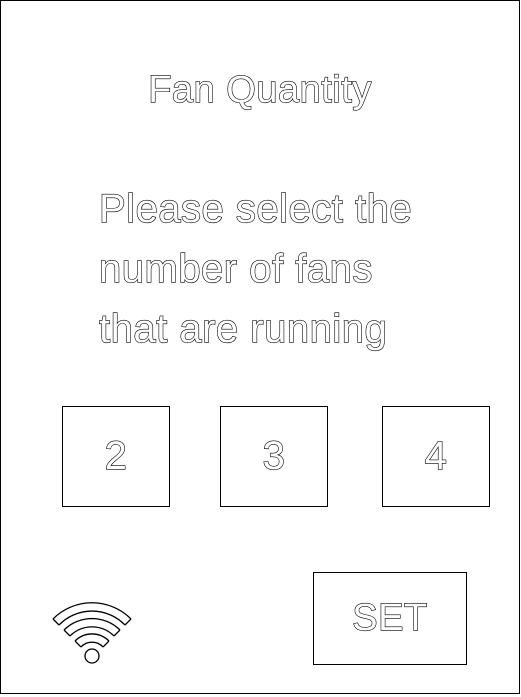 The width and height of the screenshot is (521, 697). I want to click on page-title: Fan Quantity, so click(260, 89).